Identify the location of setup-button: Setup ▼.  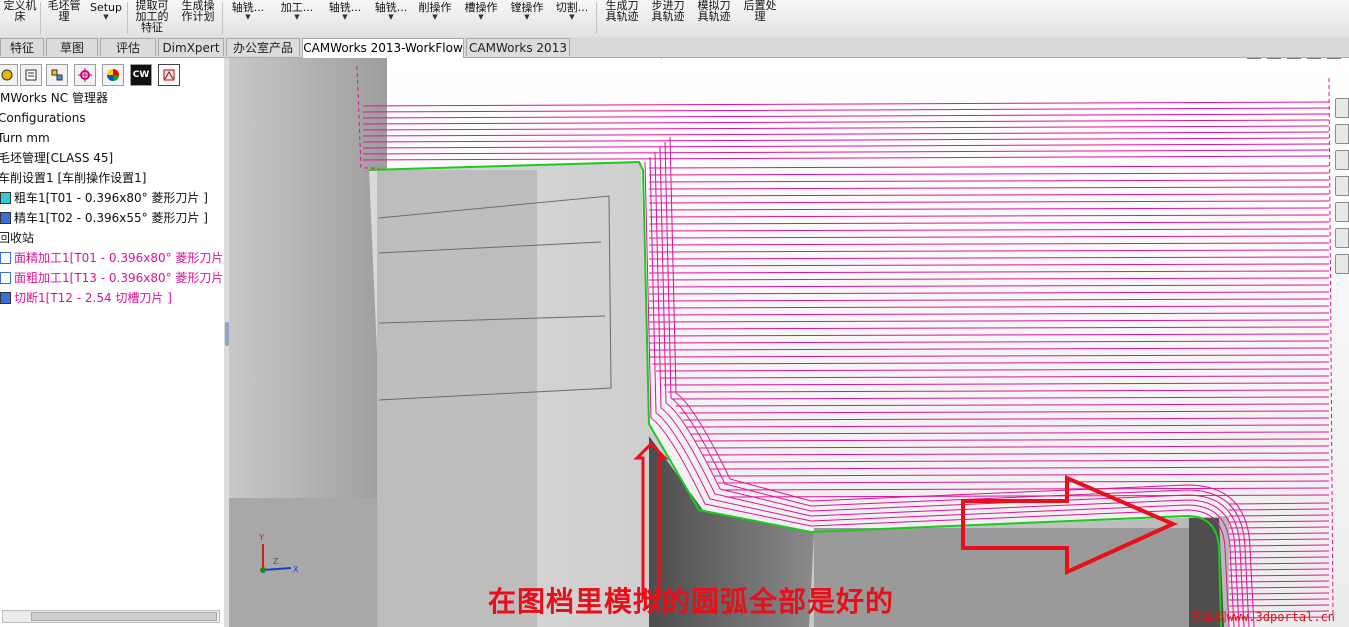
(106, 18).